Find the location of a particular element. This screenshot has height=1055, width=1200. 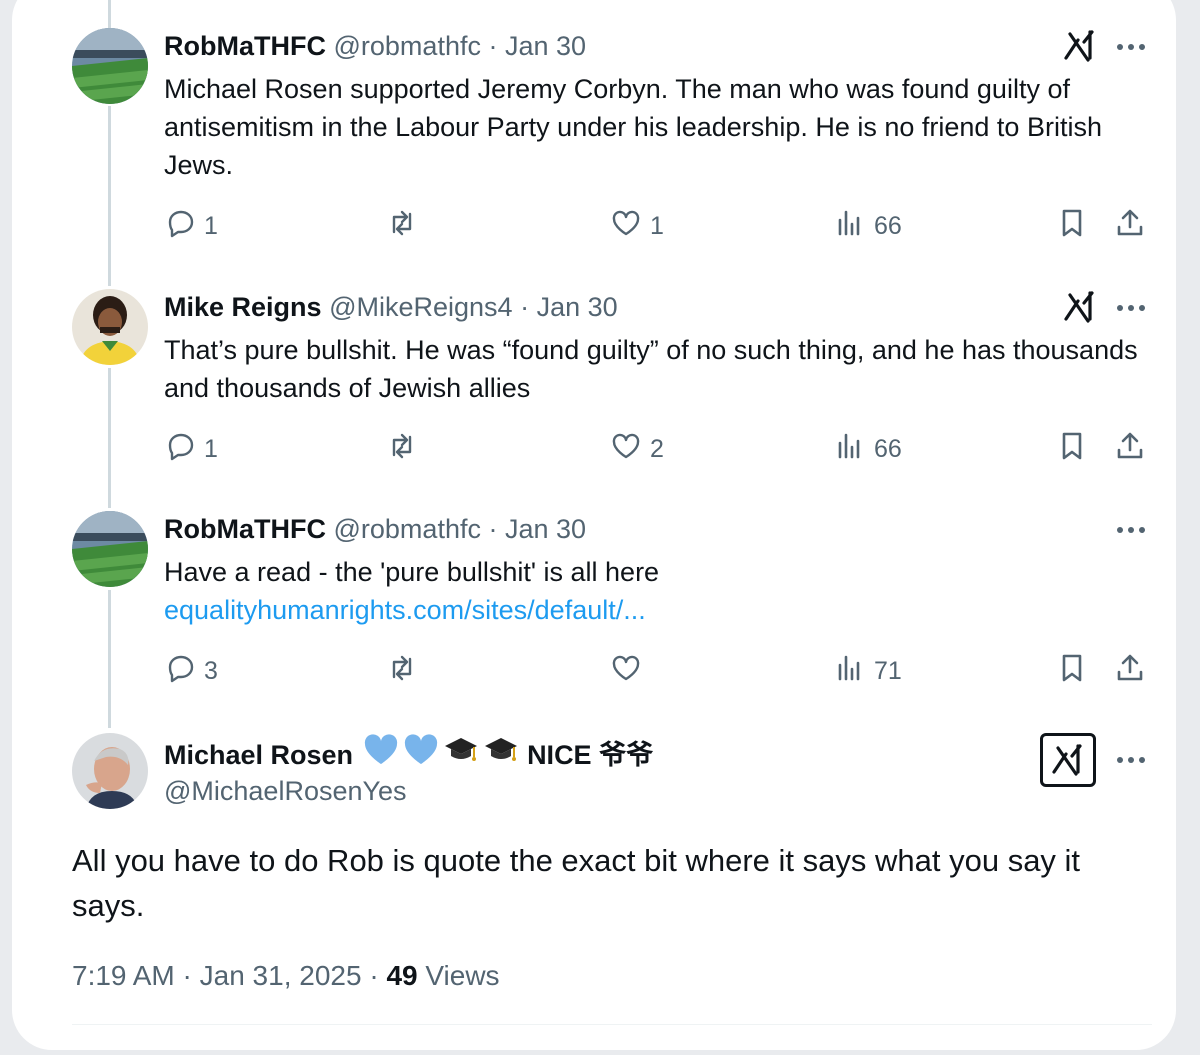

views-label: Views is located at coordinates (462, 975).